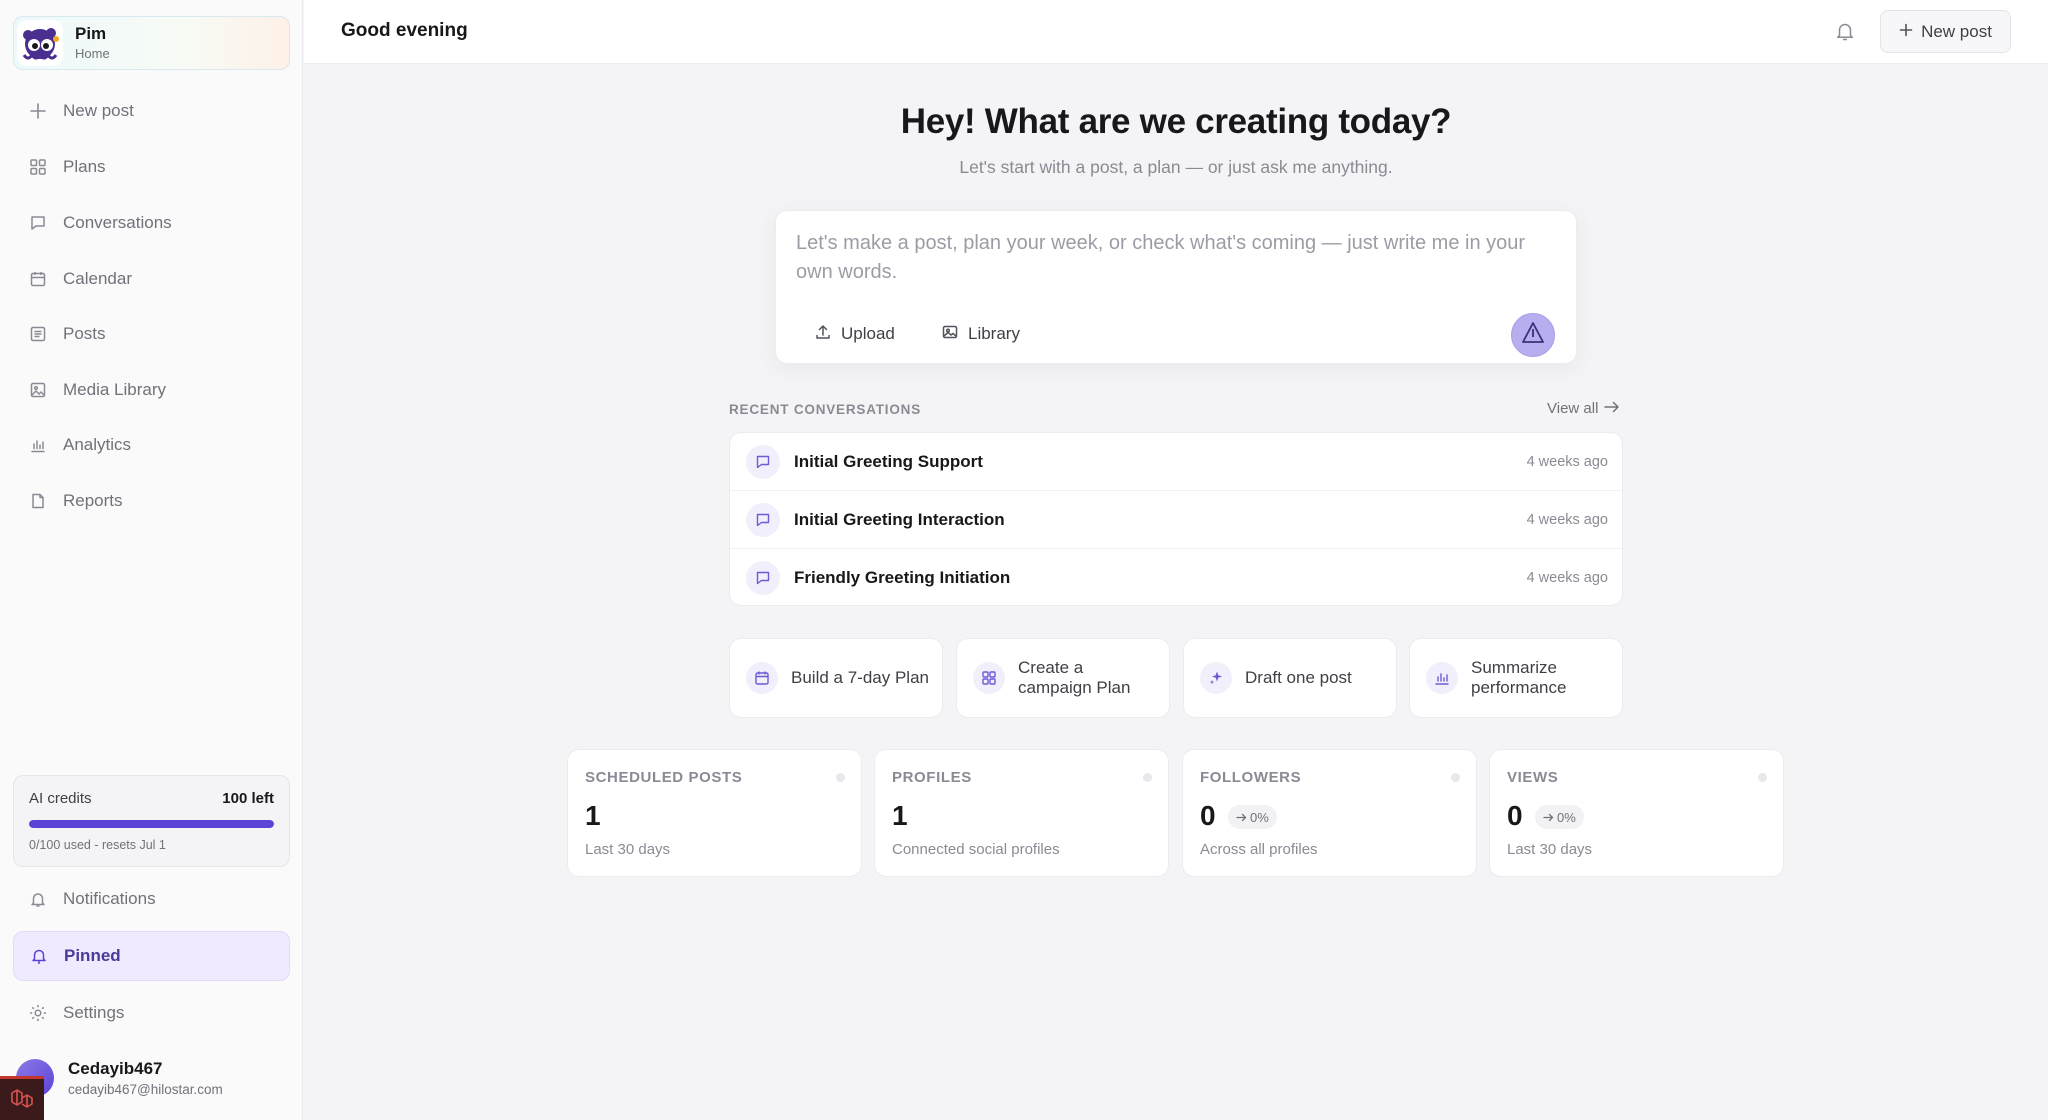 The image size is (2048, 1120). Describe the element at coordinates (1208, 815) in the screenshot. I see `stat-value: 0` at that location.